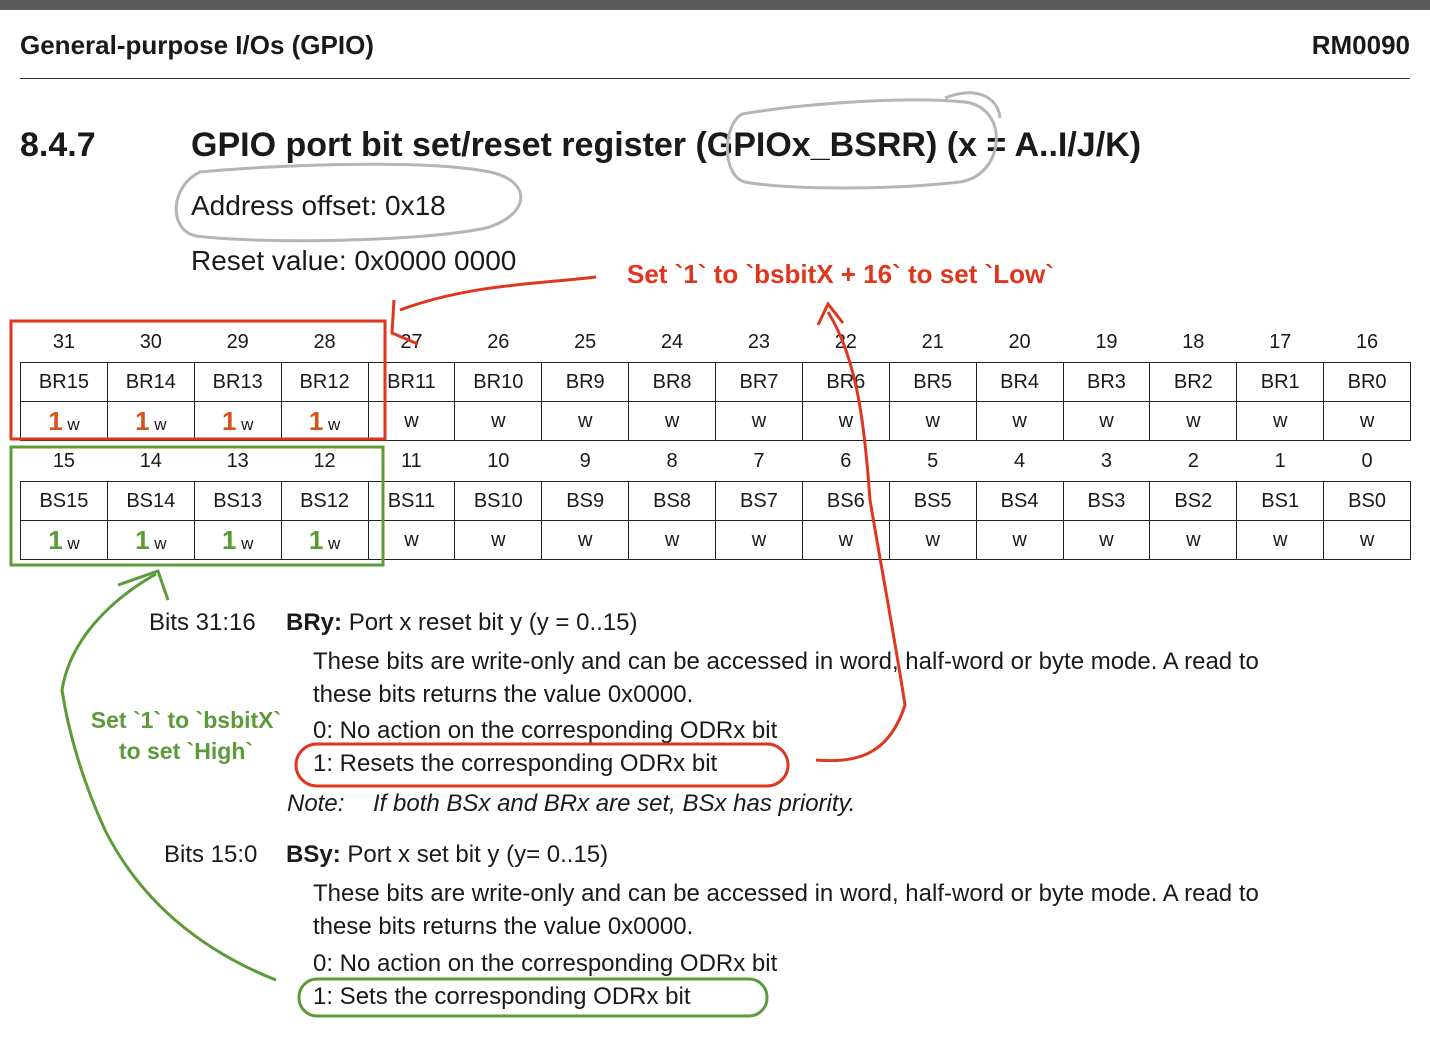 The image size is (1430, 1044). I want to click on bit-number: 7, so click(759, 460).